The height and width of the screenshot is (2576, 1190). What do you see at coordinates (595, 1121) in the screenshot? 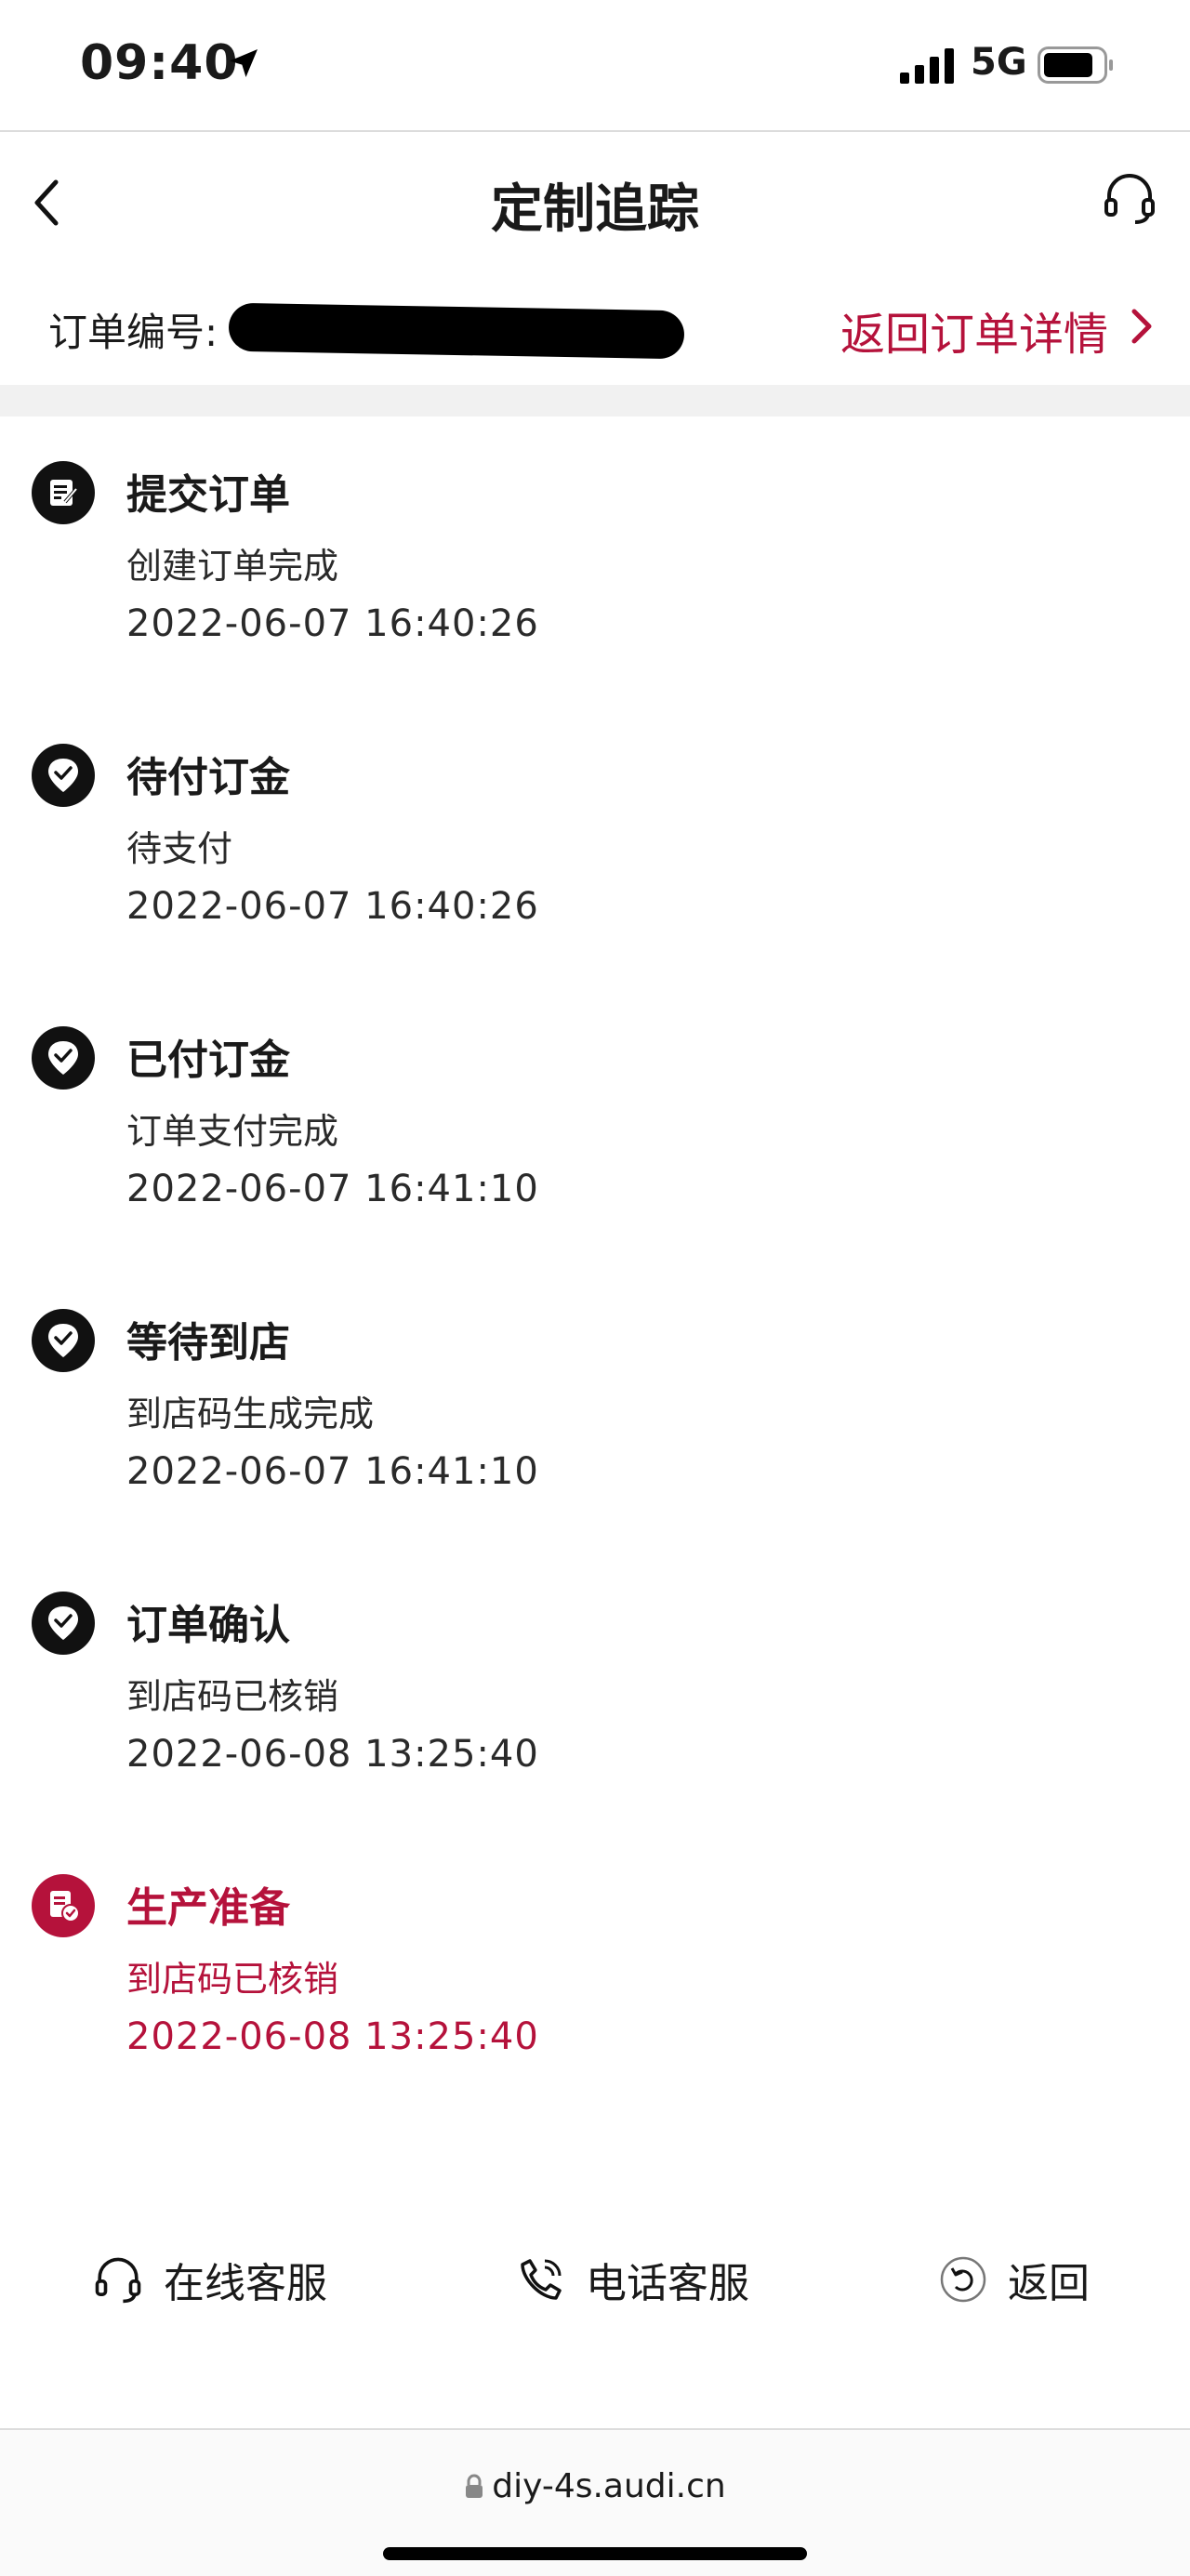
I see `timeline-step: 已付订金 订单支付完成 2022-06-07 16:41:10` at bounding box center [595, 1121].